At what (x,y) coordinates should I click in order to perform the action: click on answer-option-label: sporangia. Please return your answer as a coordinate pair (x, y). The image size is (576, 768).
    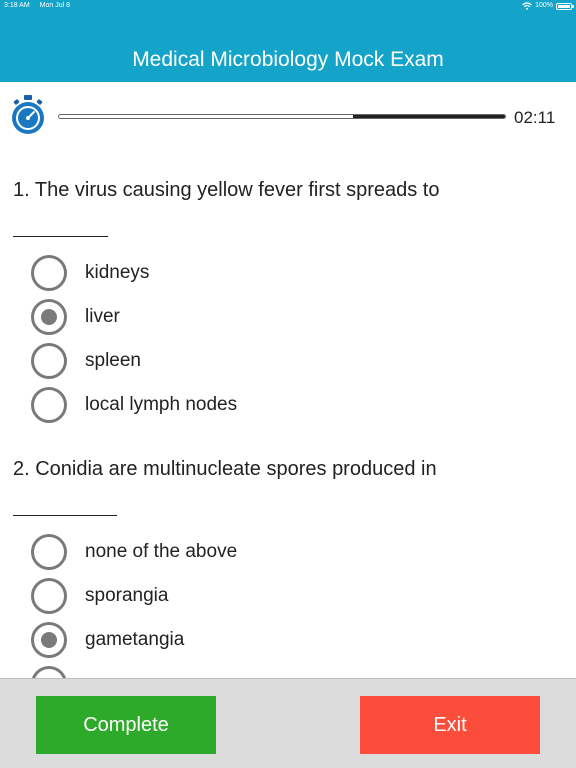
    Looking at the image, I should click on (127, 595).